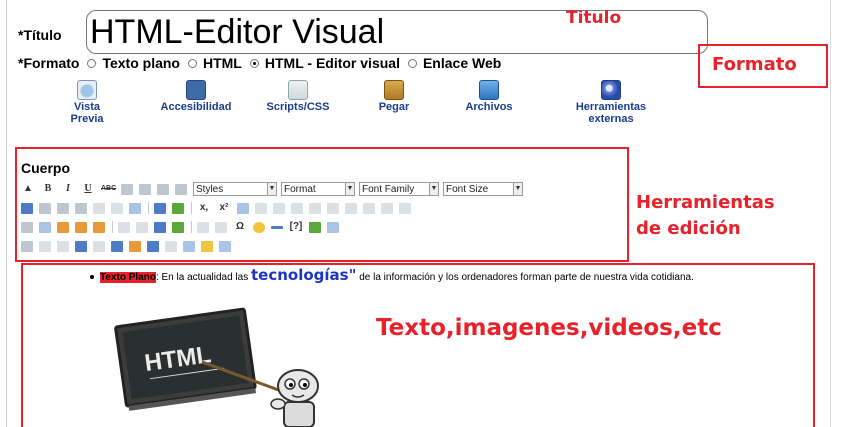  What do you see at coordinates (405, 208) in the screenshot?
I see `cell-props-icon` at bounding box center [405, 208].